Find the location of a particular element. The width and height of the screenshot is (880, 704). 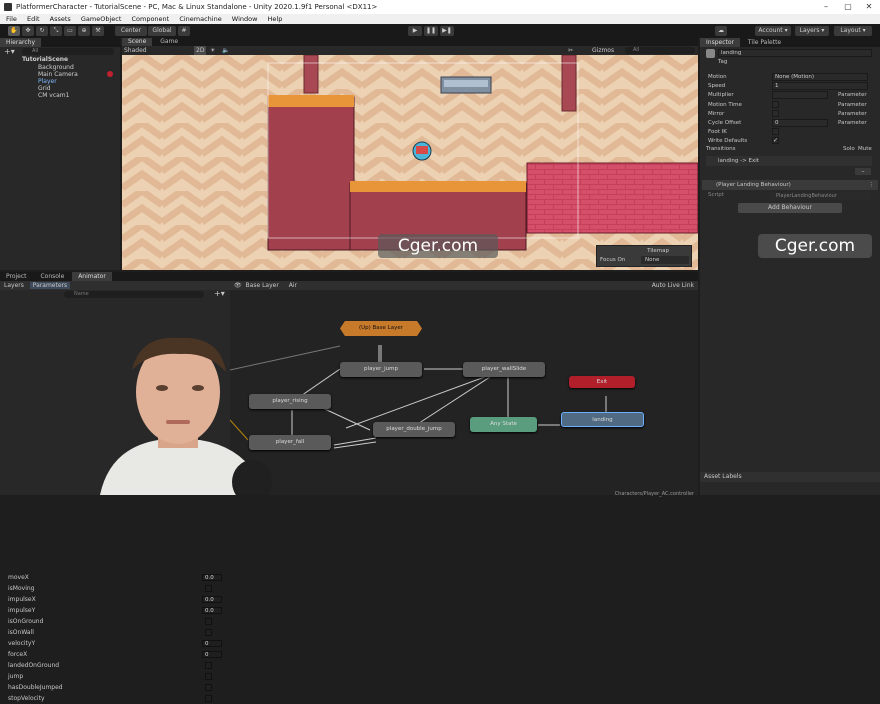

menu-assets: Assets is located at coordinates (60, 19).